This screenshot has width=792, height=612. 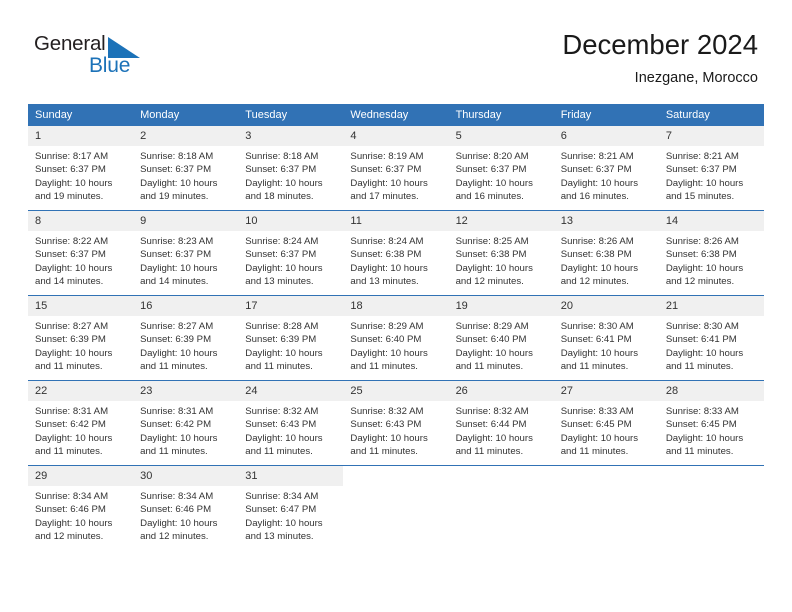 I want to click on day-number: 1, so click(x=81, y=136).